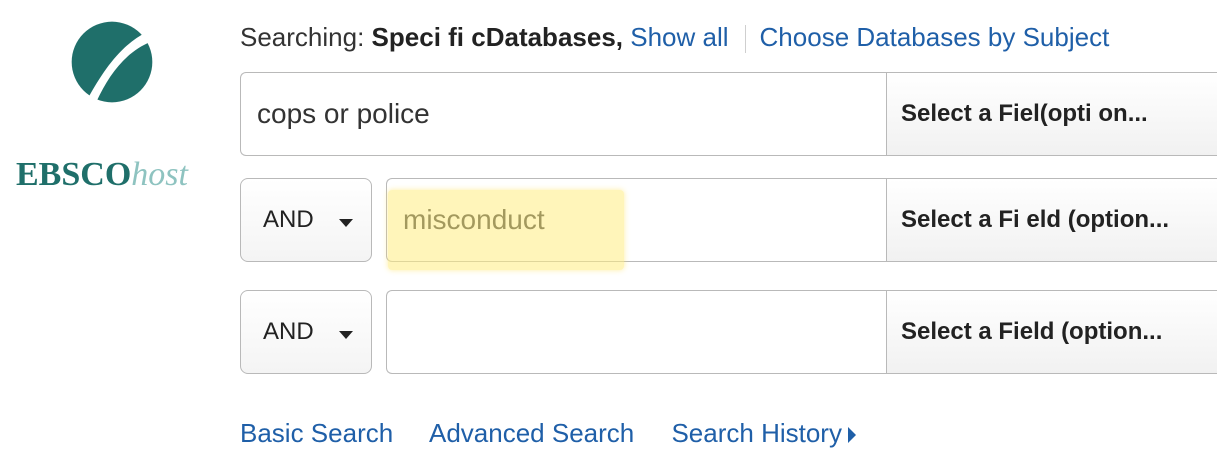  What do you see at coordinates (851, 435) in the screenshot?
I see `triangle-right-icon` at bounding box center [851, 435].